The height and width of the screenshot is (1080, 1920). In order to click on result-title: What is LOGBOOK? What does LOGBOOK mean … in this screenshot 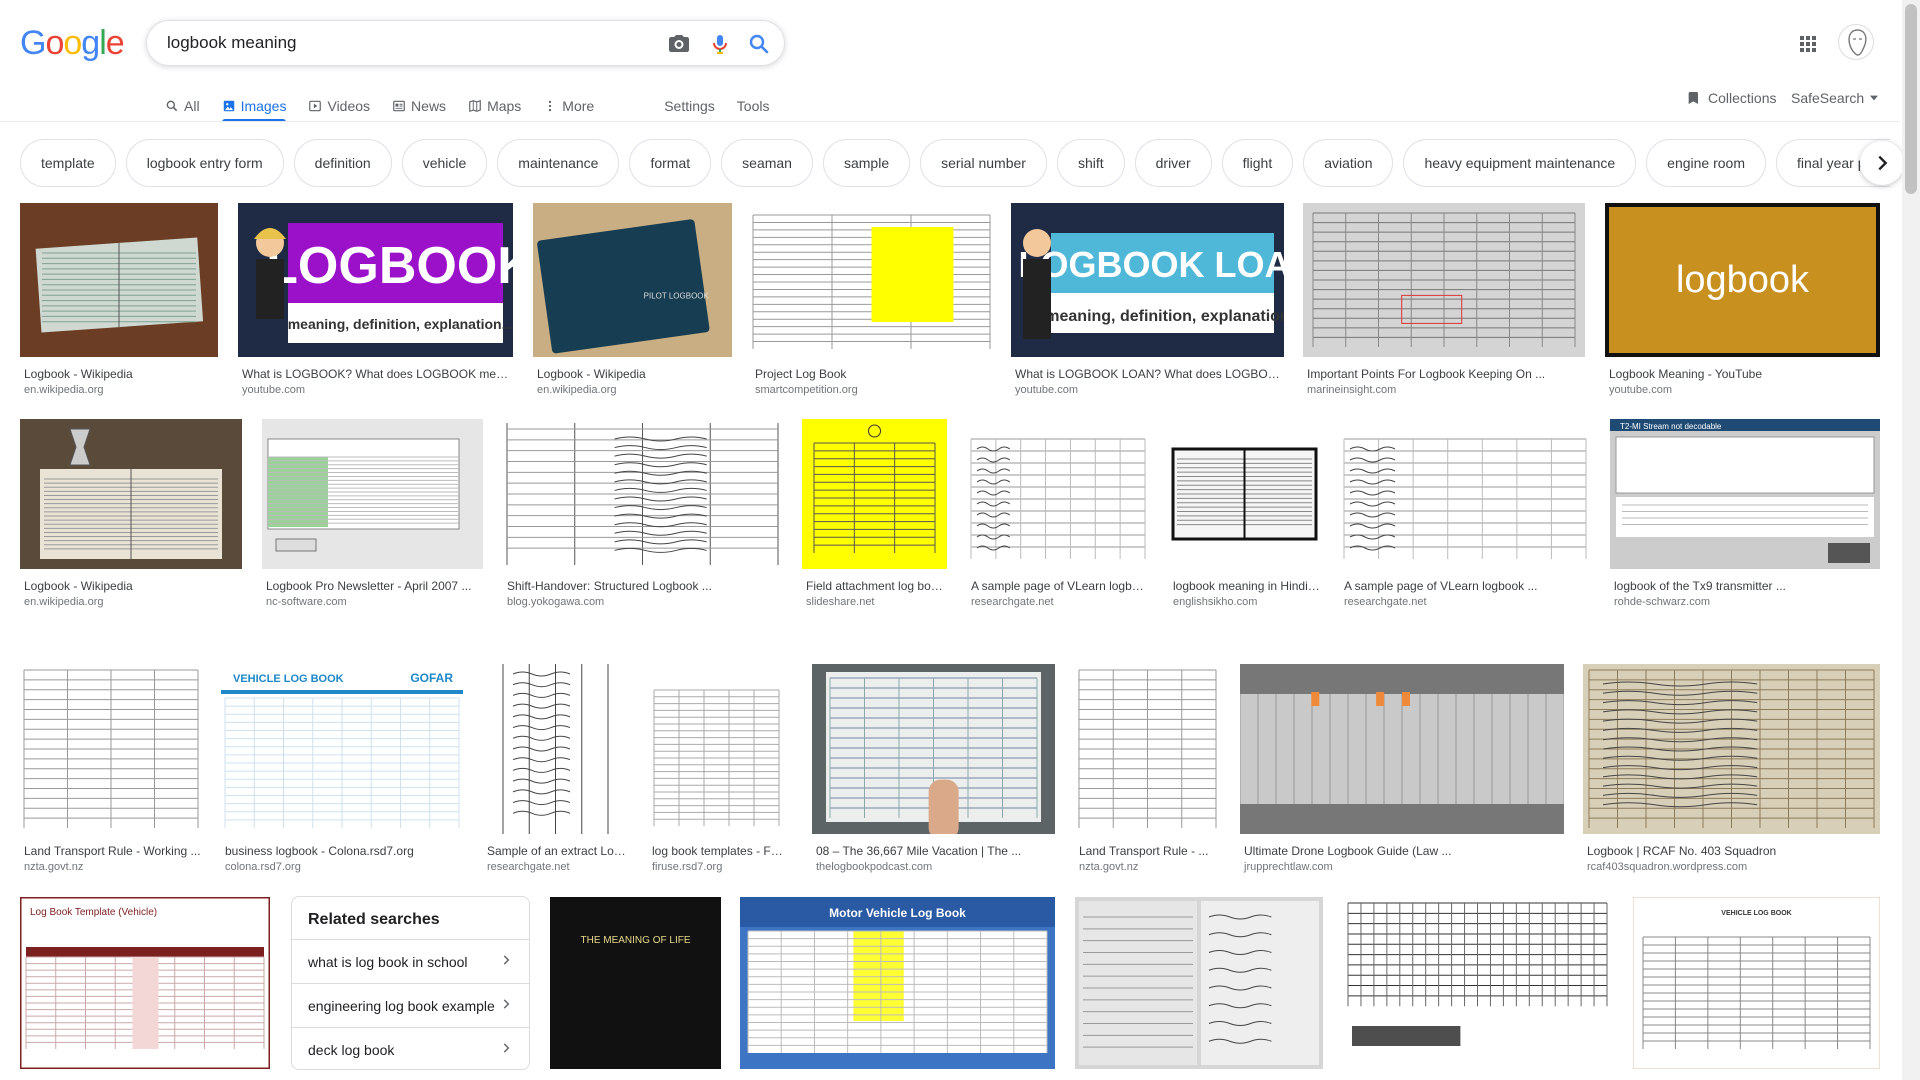, I will do `click(375, 374)`.